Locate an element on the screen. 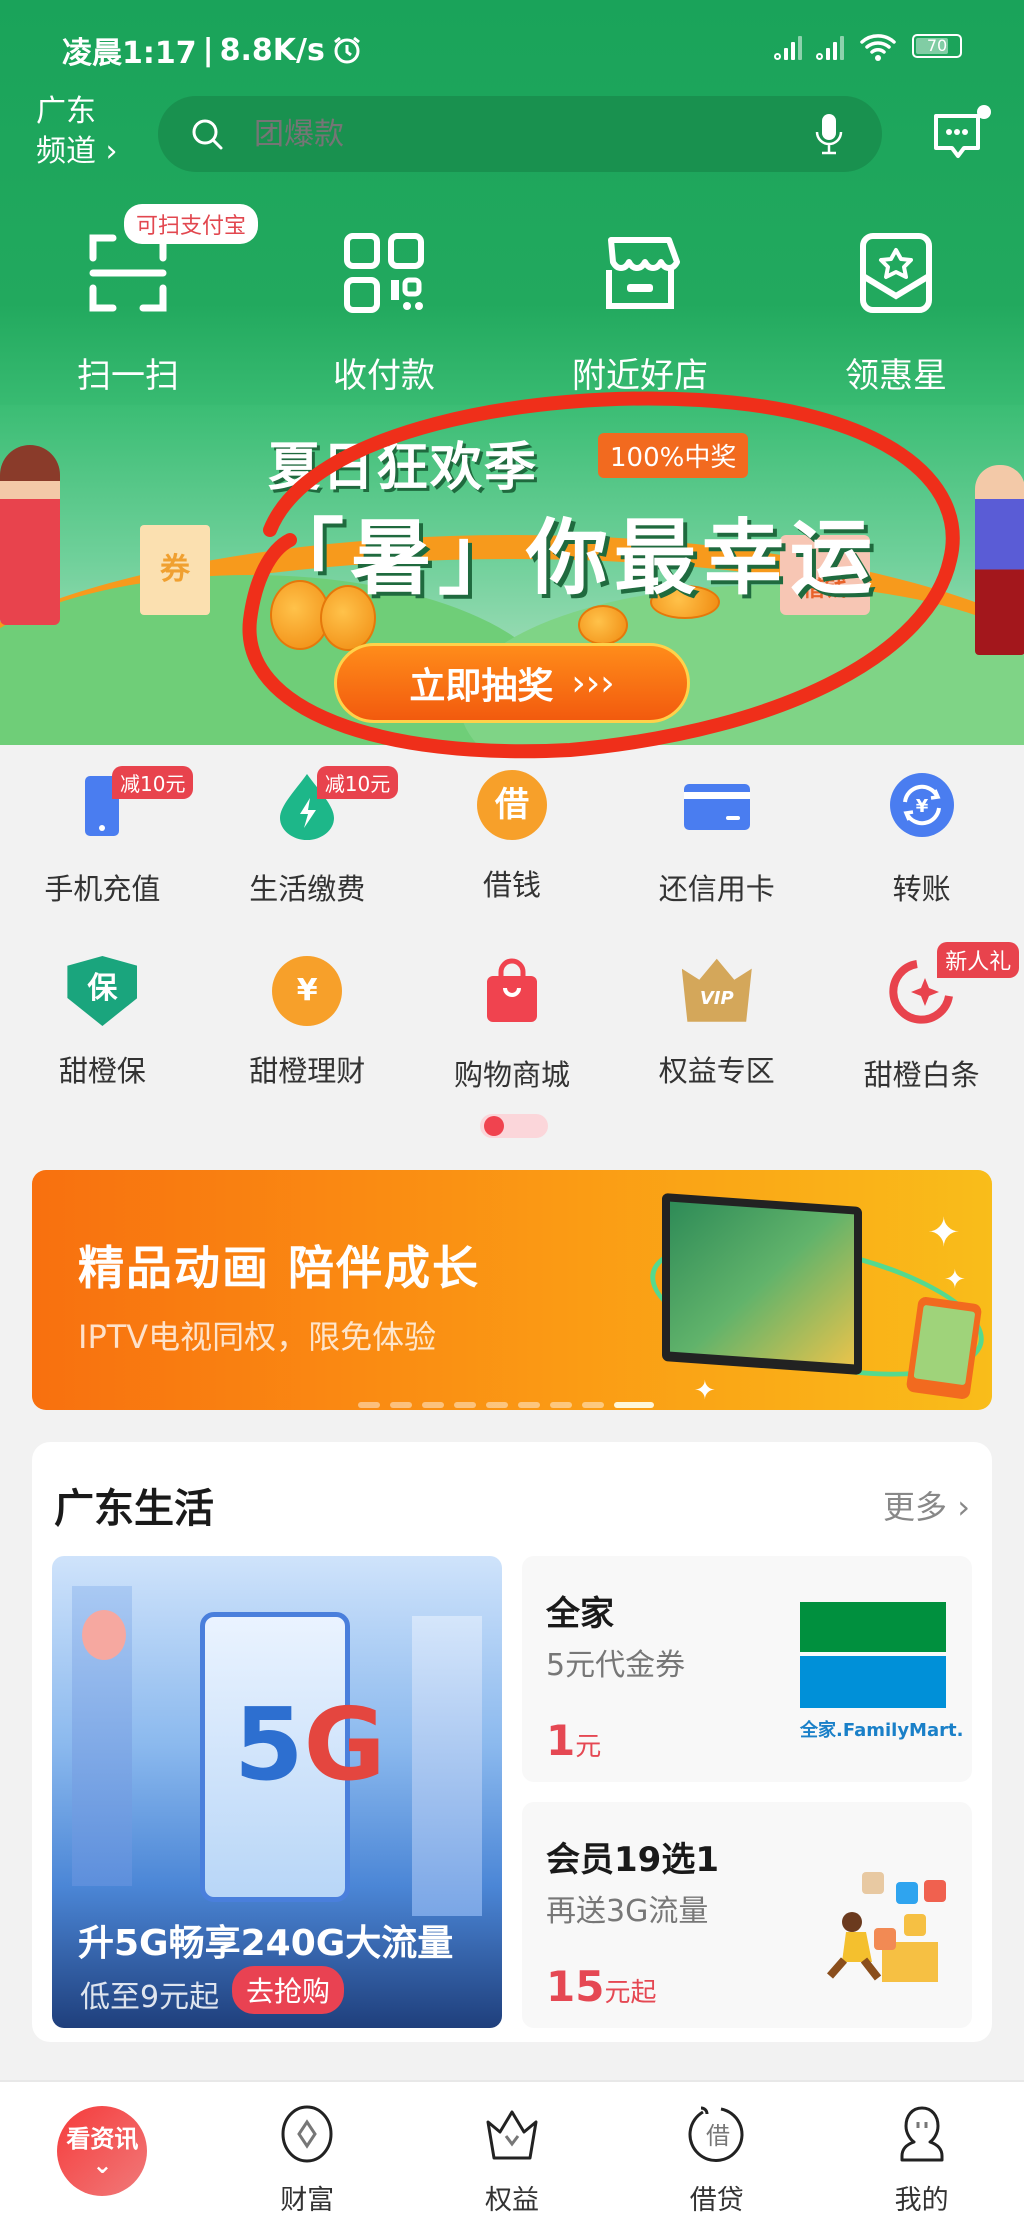 This screenshot has width=1024, height=2219. bottom-tab-bar: 看资讯 ⌄ 财富 权益 借 借贷 我的 is located at coordinates (512, 2149).